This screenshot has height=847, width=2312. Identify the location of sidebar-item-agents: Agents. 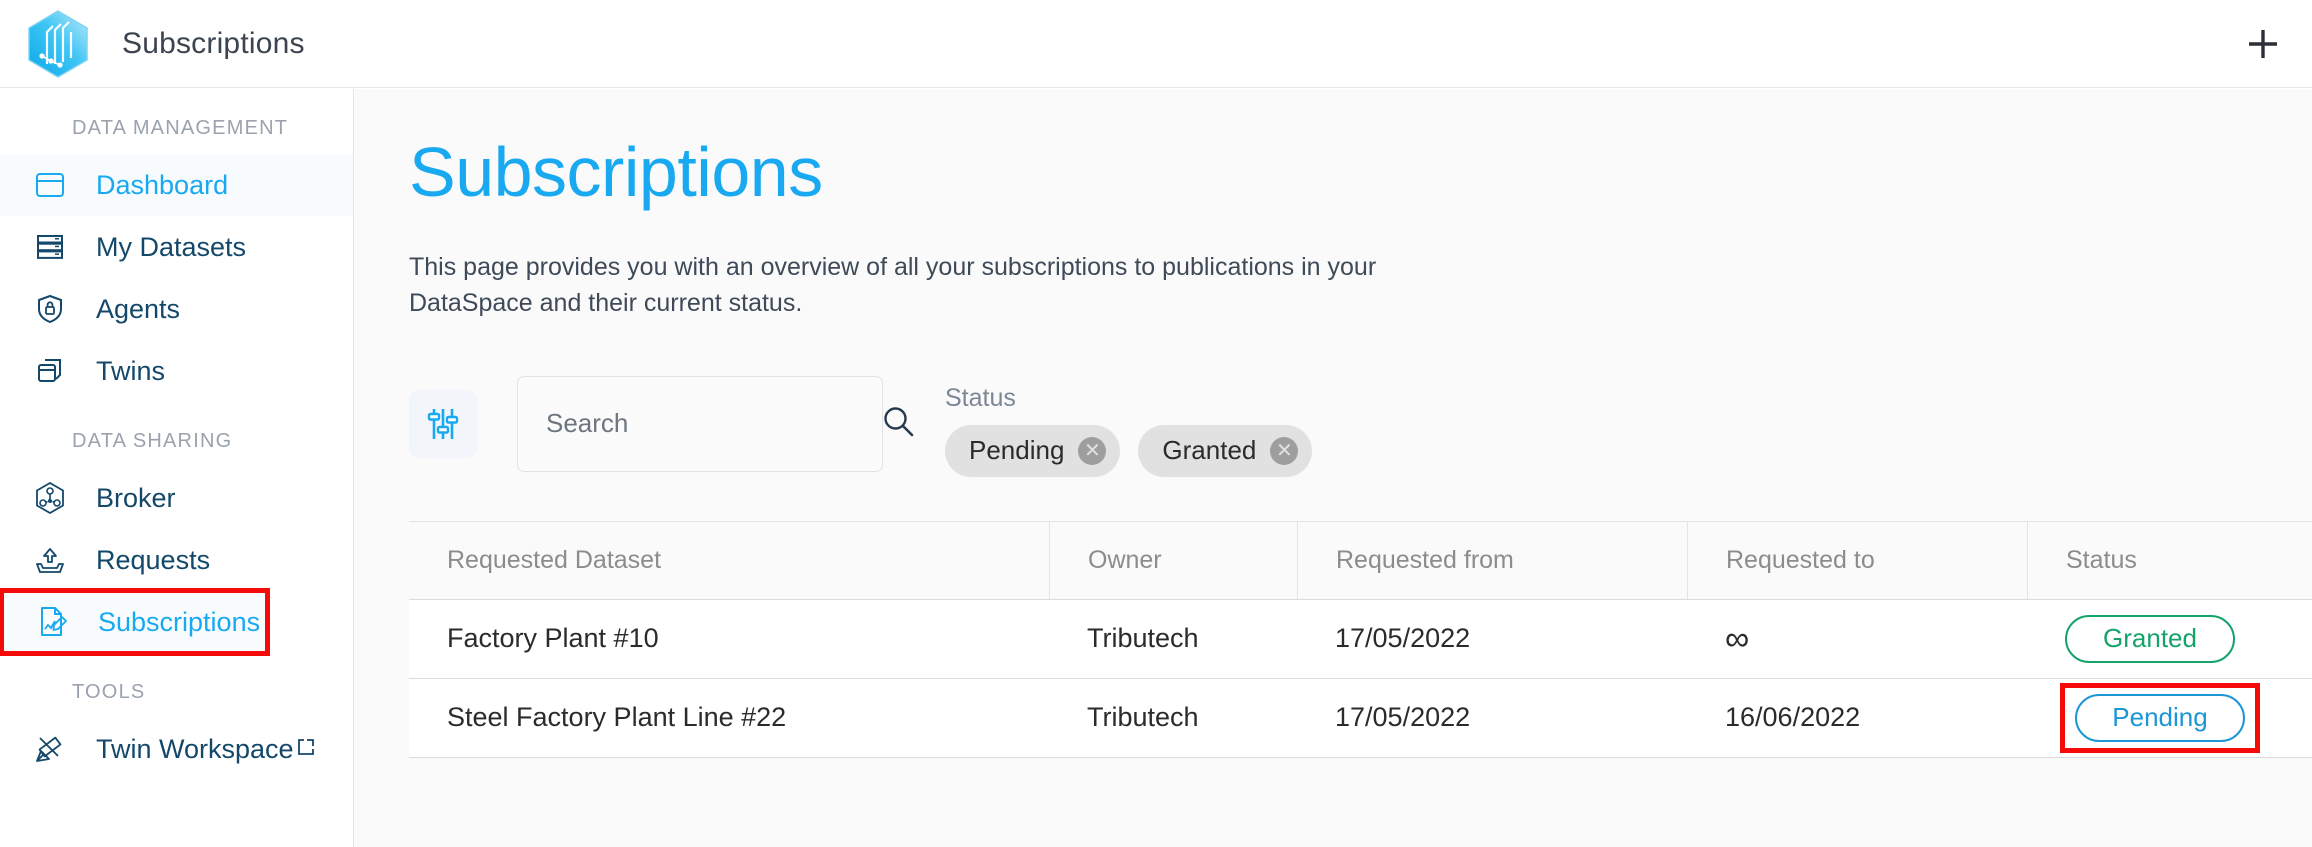
(176, 309).